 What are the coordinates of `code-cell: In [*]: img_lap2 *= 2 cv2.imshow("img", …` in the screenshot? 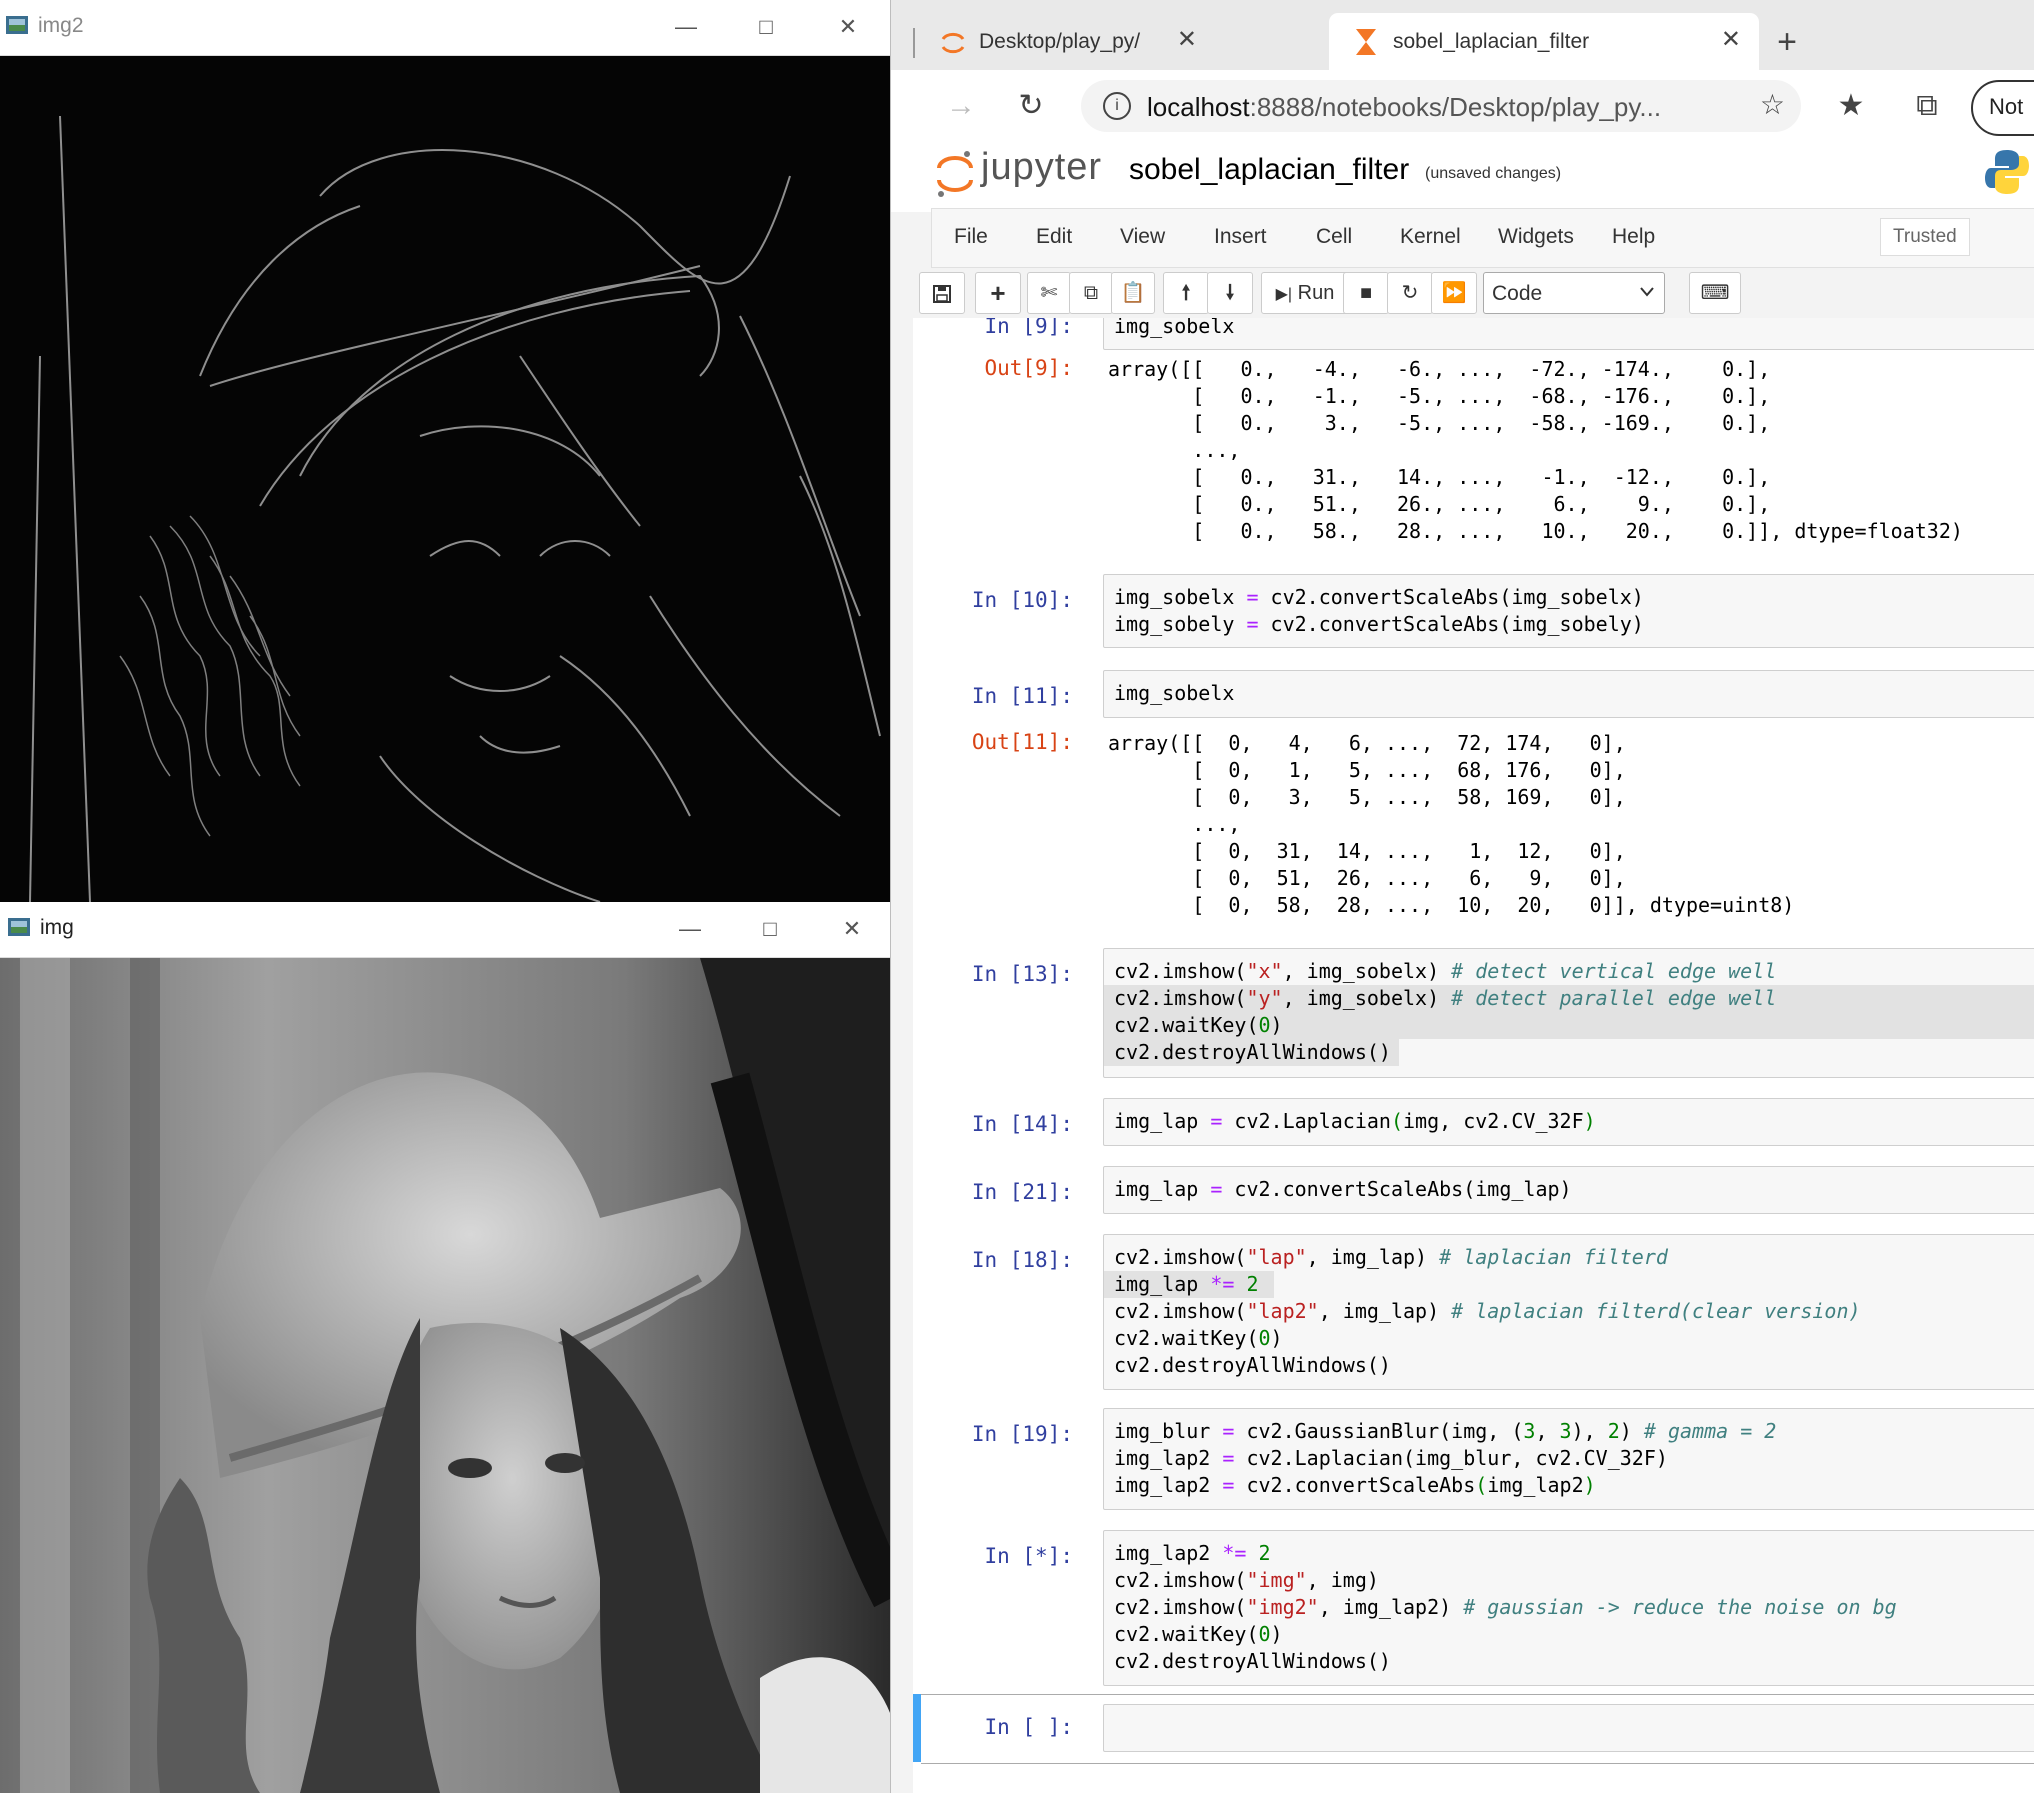 It's located at (1473, 1609).